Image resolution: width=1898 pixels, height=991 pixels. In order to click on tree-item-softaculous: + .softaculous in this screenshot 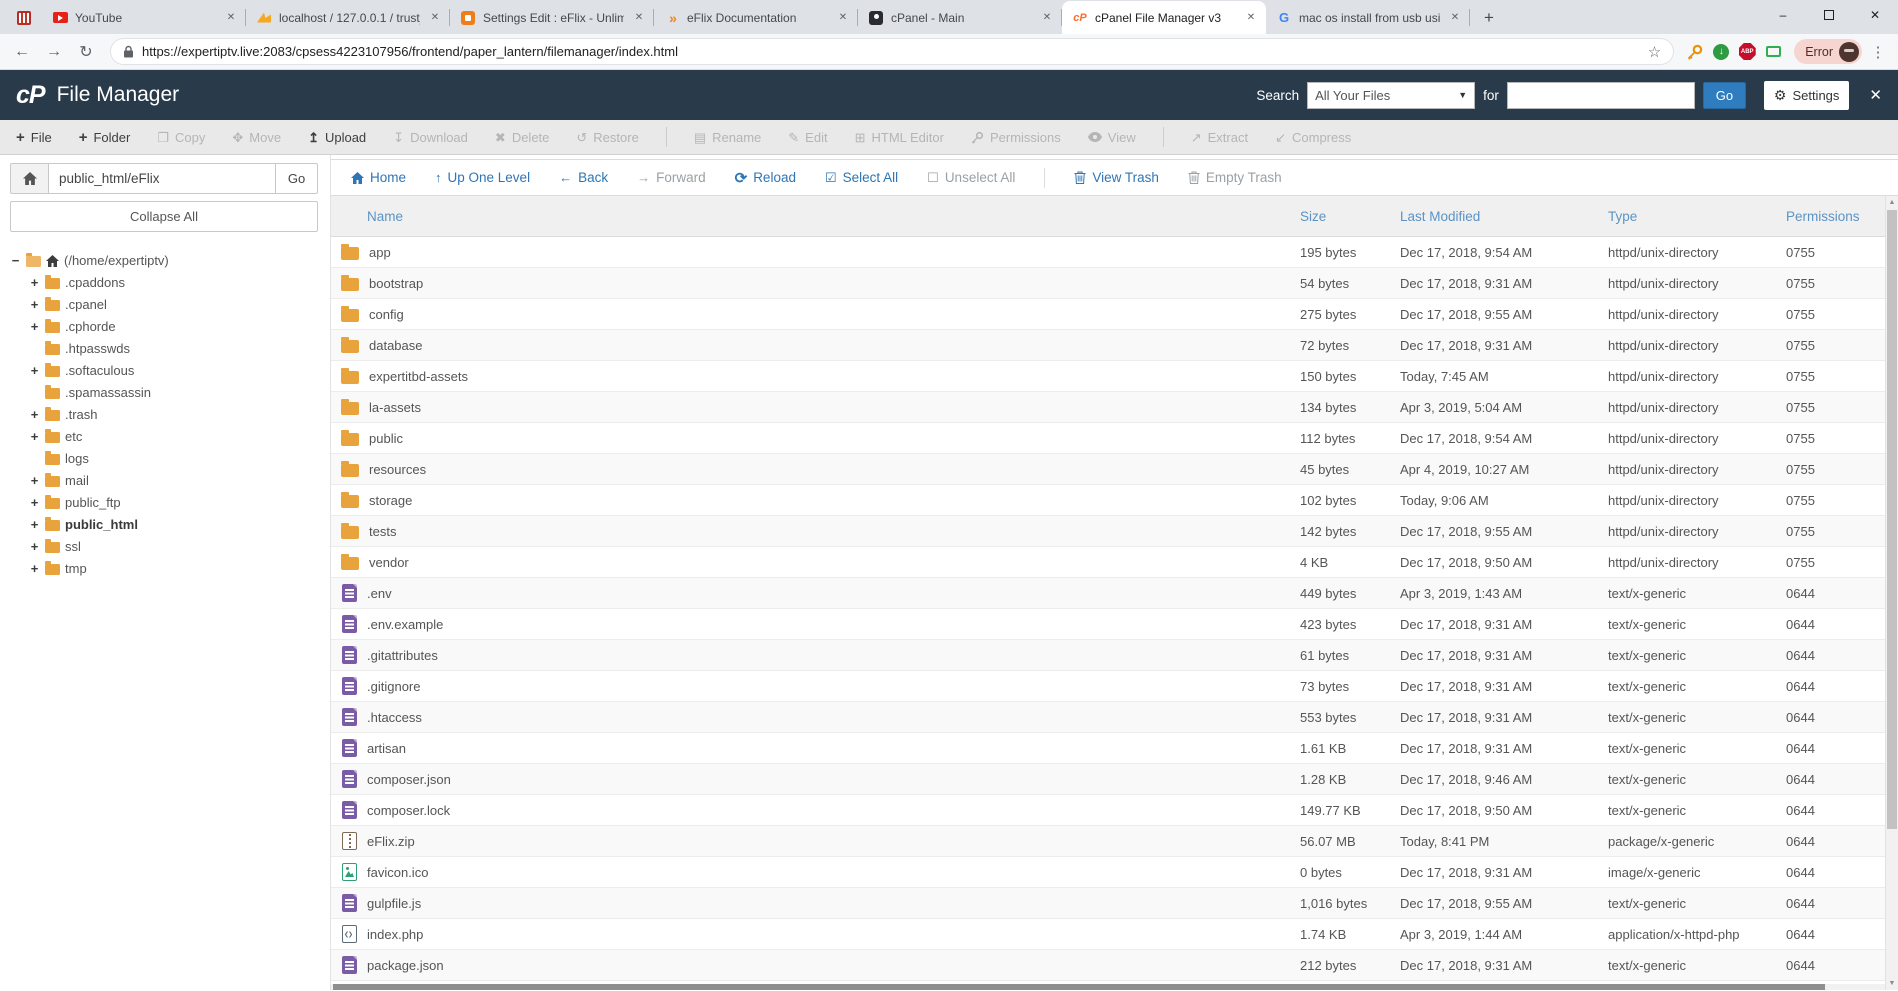, I will do `click(164, 370)`.